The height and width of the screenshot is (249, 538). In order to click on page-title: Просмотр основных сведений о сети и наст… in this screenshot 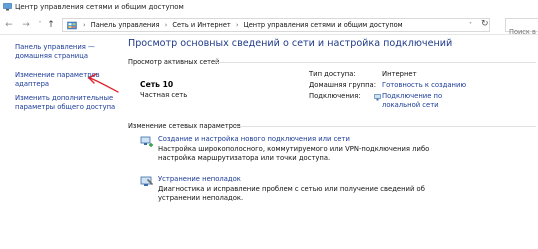, I will do `click(290, 43)`.